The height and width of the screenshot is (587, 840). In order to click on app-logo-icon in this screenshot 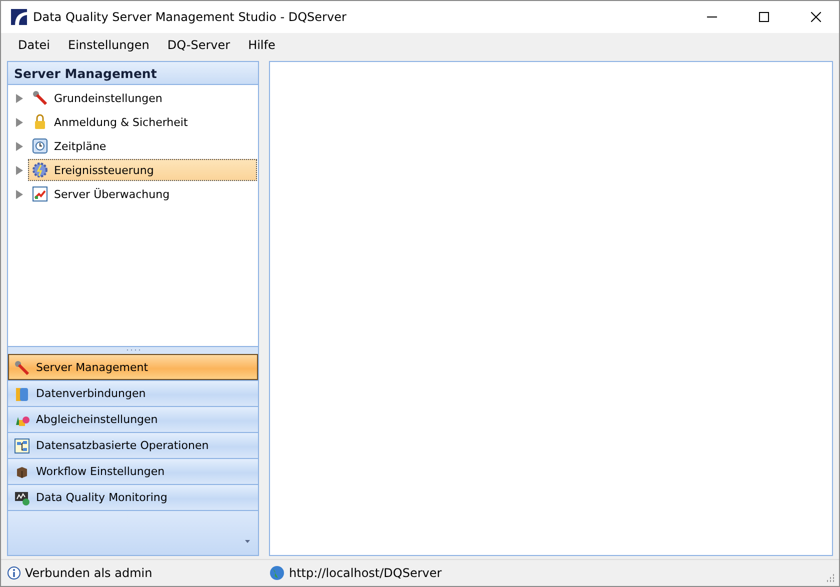, I will do `click(19, 17)`.